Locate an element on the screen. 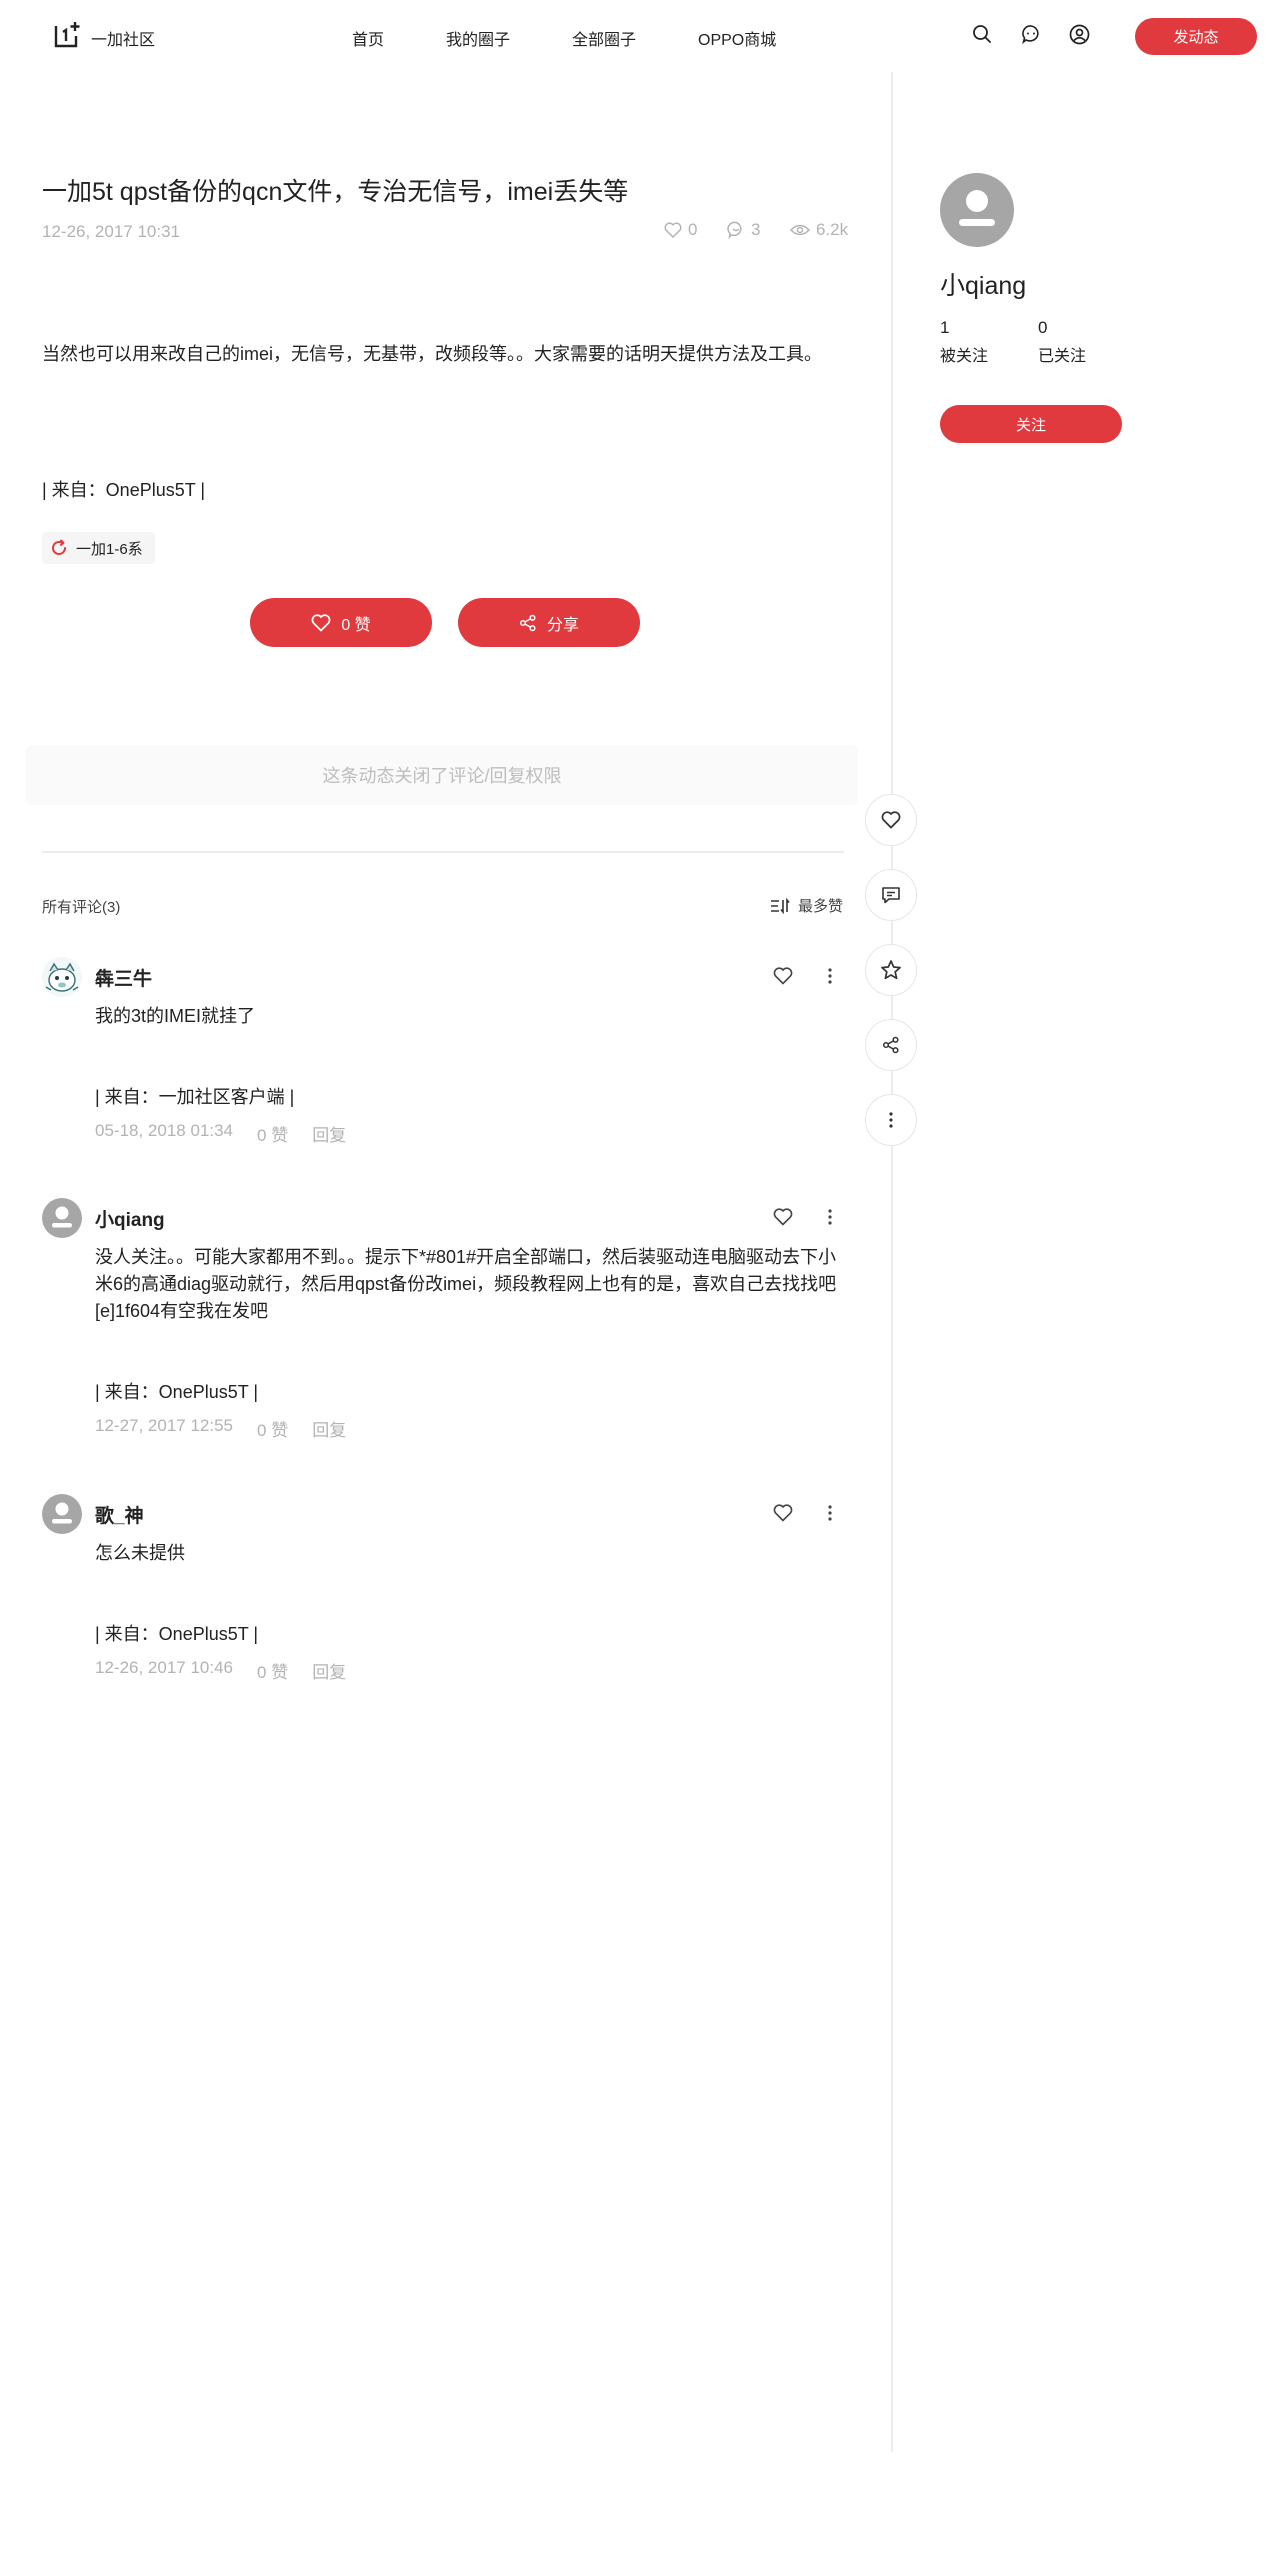 The width and height of the screenshot is (1284, 2568). nav-all-circles: 全部圈子 is located at coordinates (604, 38).